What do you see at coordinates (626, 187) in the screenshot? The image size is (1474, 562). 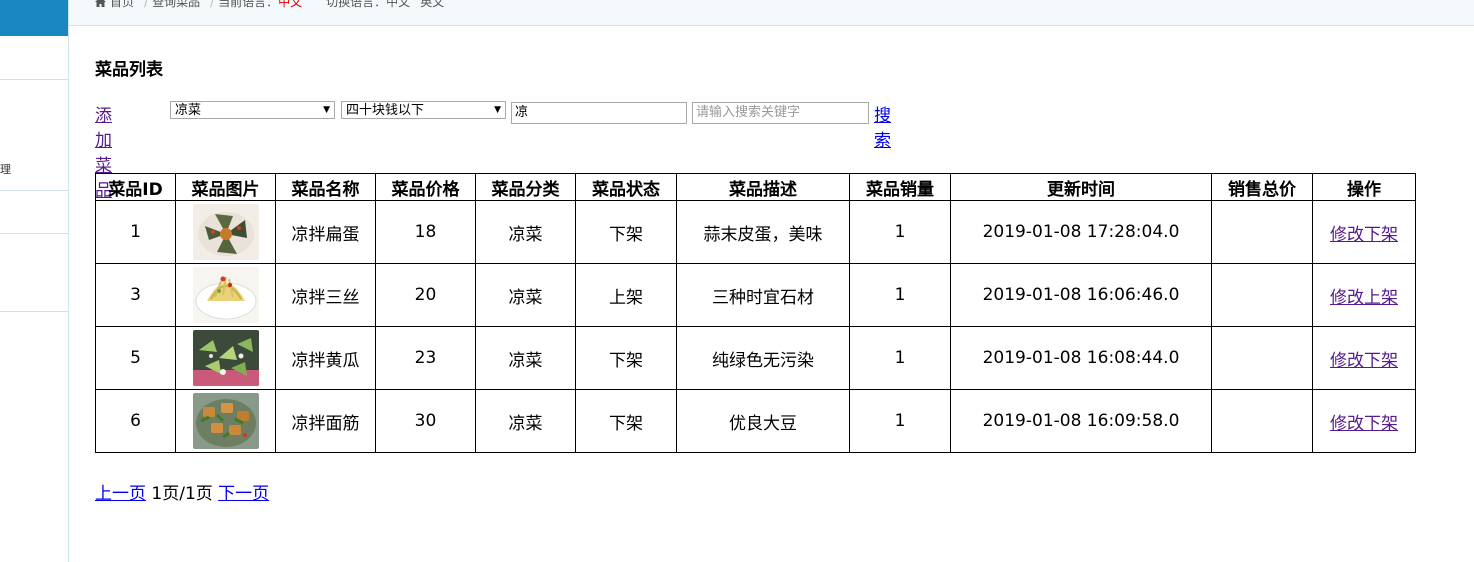 I see `column-header-status: 菜品状态` at bounding box center [626, 187].